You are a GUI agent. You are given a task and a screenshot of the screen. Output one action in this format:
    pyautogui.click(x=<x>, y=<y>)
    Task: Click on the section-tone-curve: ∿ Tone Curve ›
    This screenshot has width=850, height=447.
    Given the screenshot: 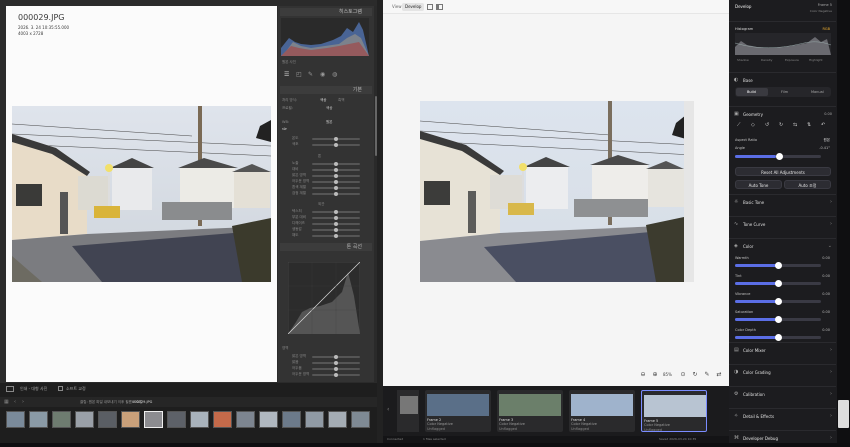 What is the action you would take?
    pyautogui.click(x=782, y=224)
    